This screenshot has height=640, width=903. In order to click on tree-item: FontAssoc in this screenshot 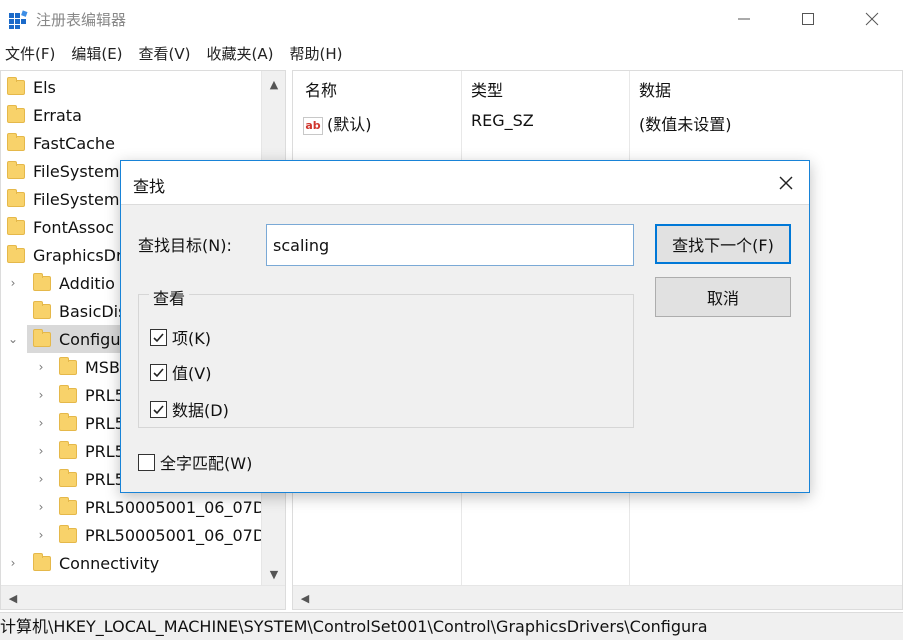, I will do `click(60, 227)`.